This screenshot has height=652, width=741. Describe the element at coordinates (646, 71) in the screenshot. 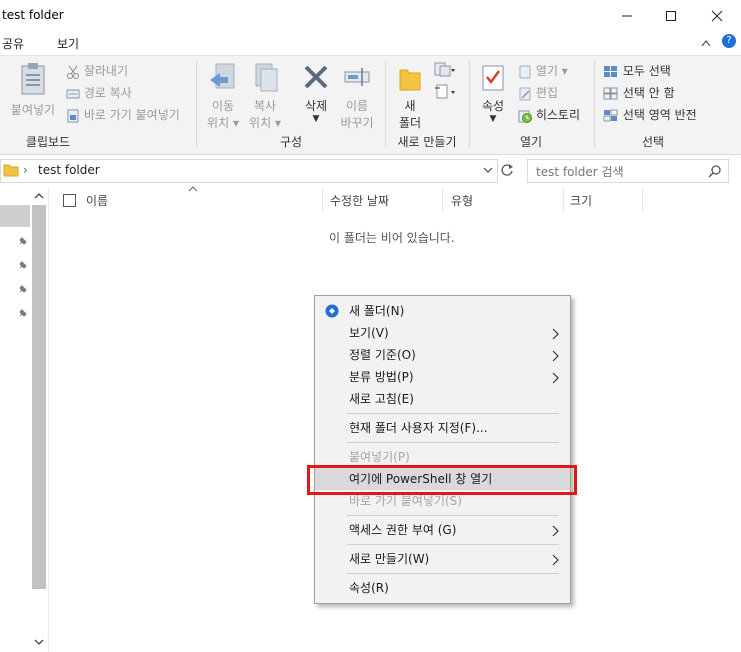

I see `select-all-label: 모두 선택` at that location.